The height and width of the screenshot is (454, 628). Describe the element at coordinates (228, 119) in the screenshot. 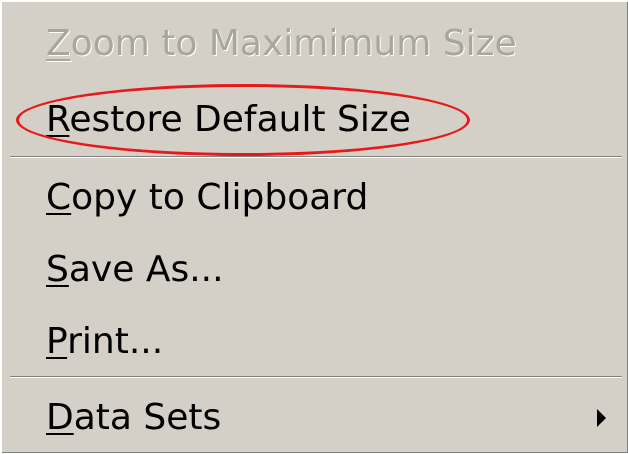

I see `menu-item-label: Restore Default Size` at that location.